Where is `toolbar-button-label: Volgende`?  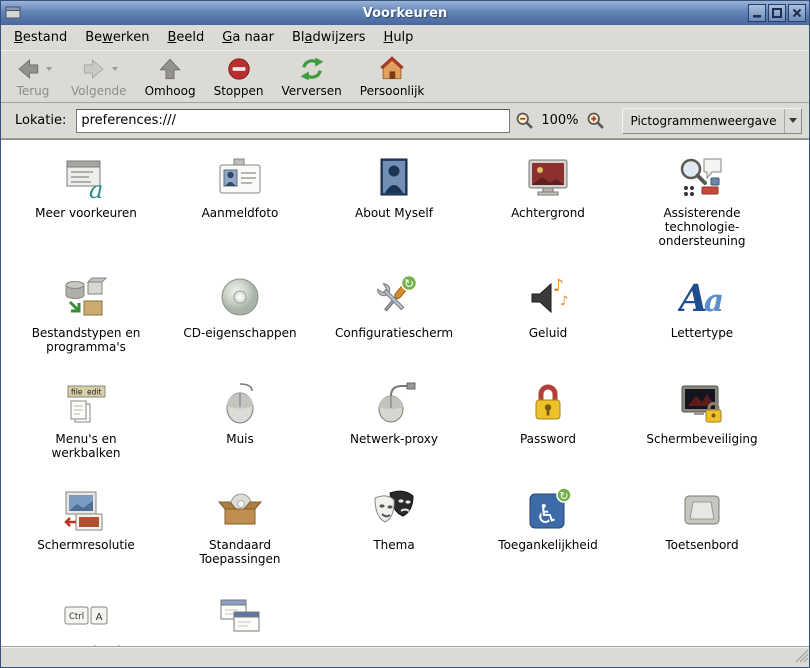 toolbar-button-label: Volgende is located at coordinates (99, 91).